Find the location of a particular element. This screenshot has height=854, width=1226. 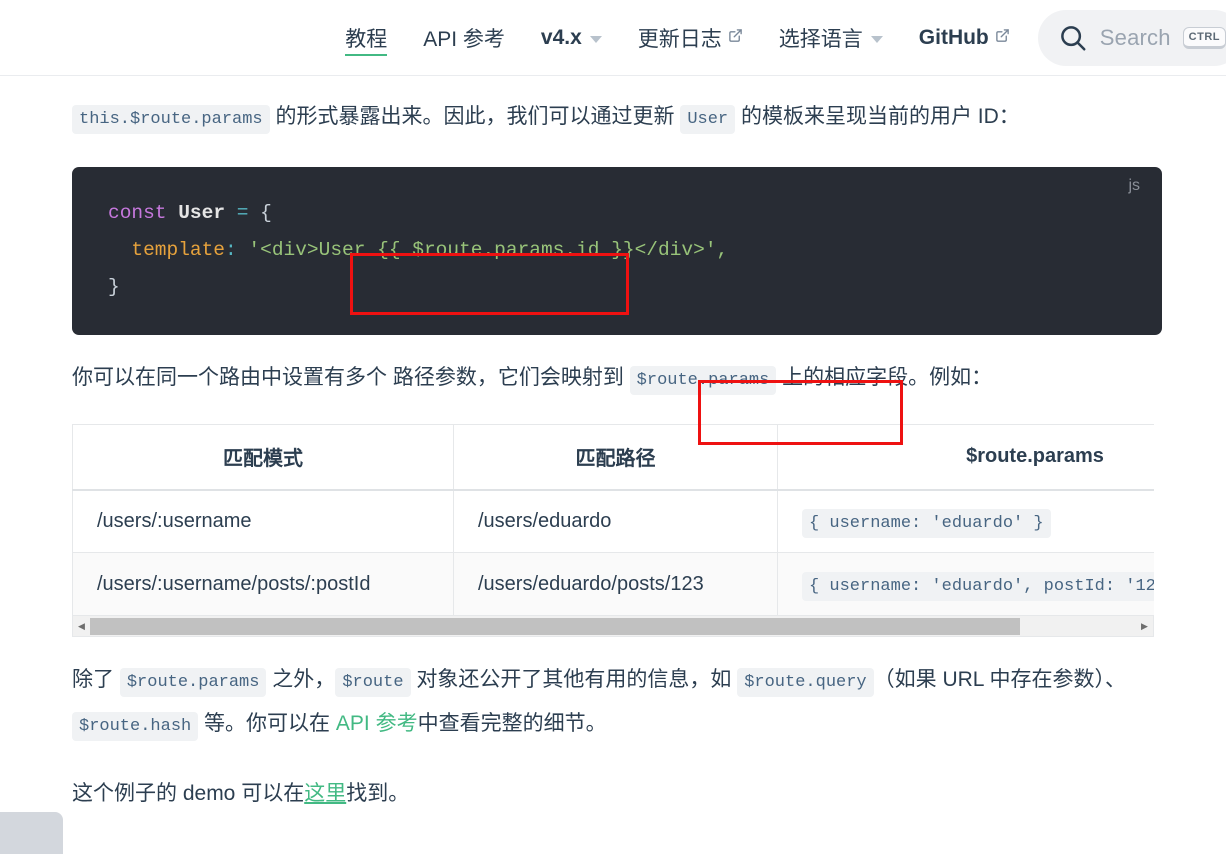

search-box: Search CTRL is located at coordinates (1131, 37).